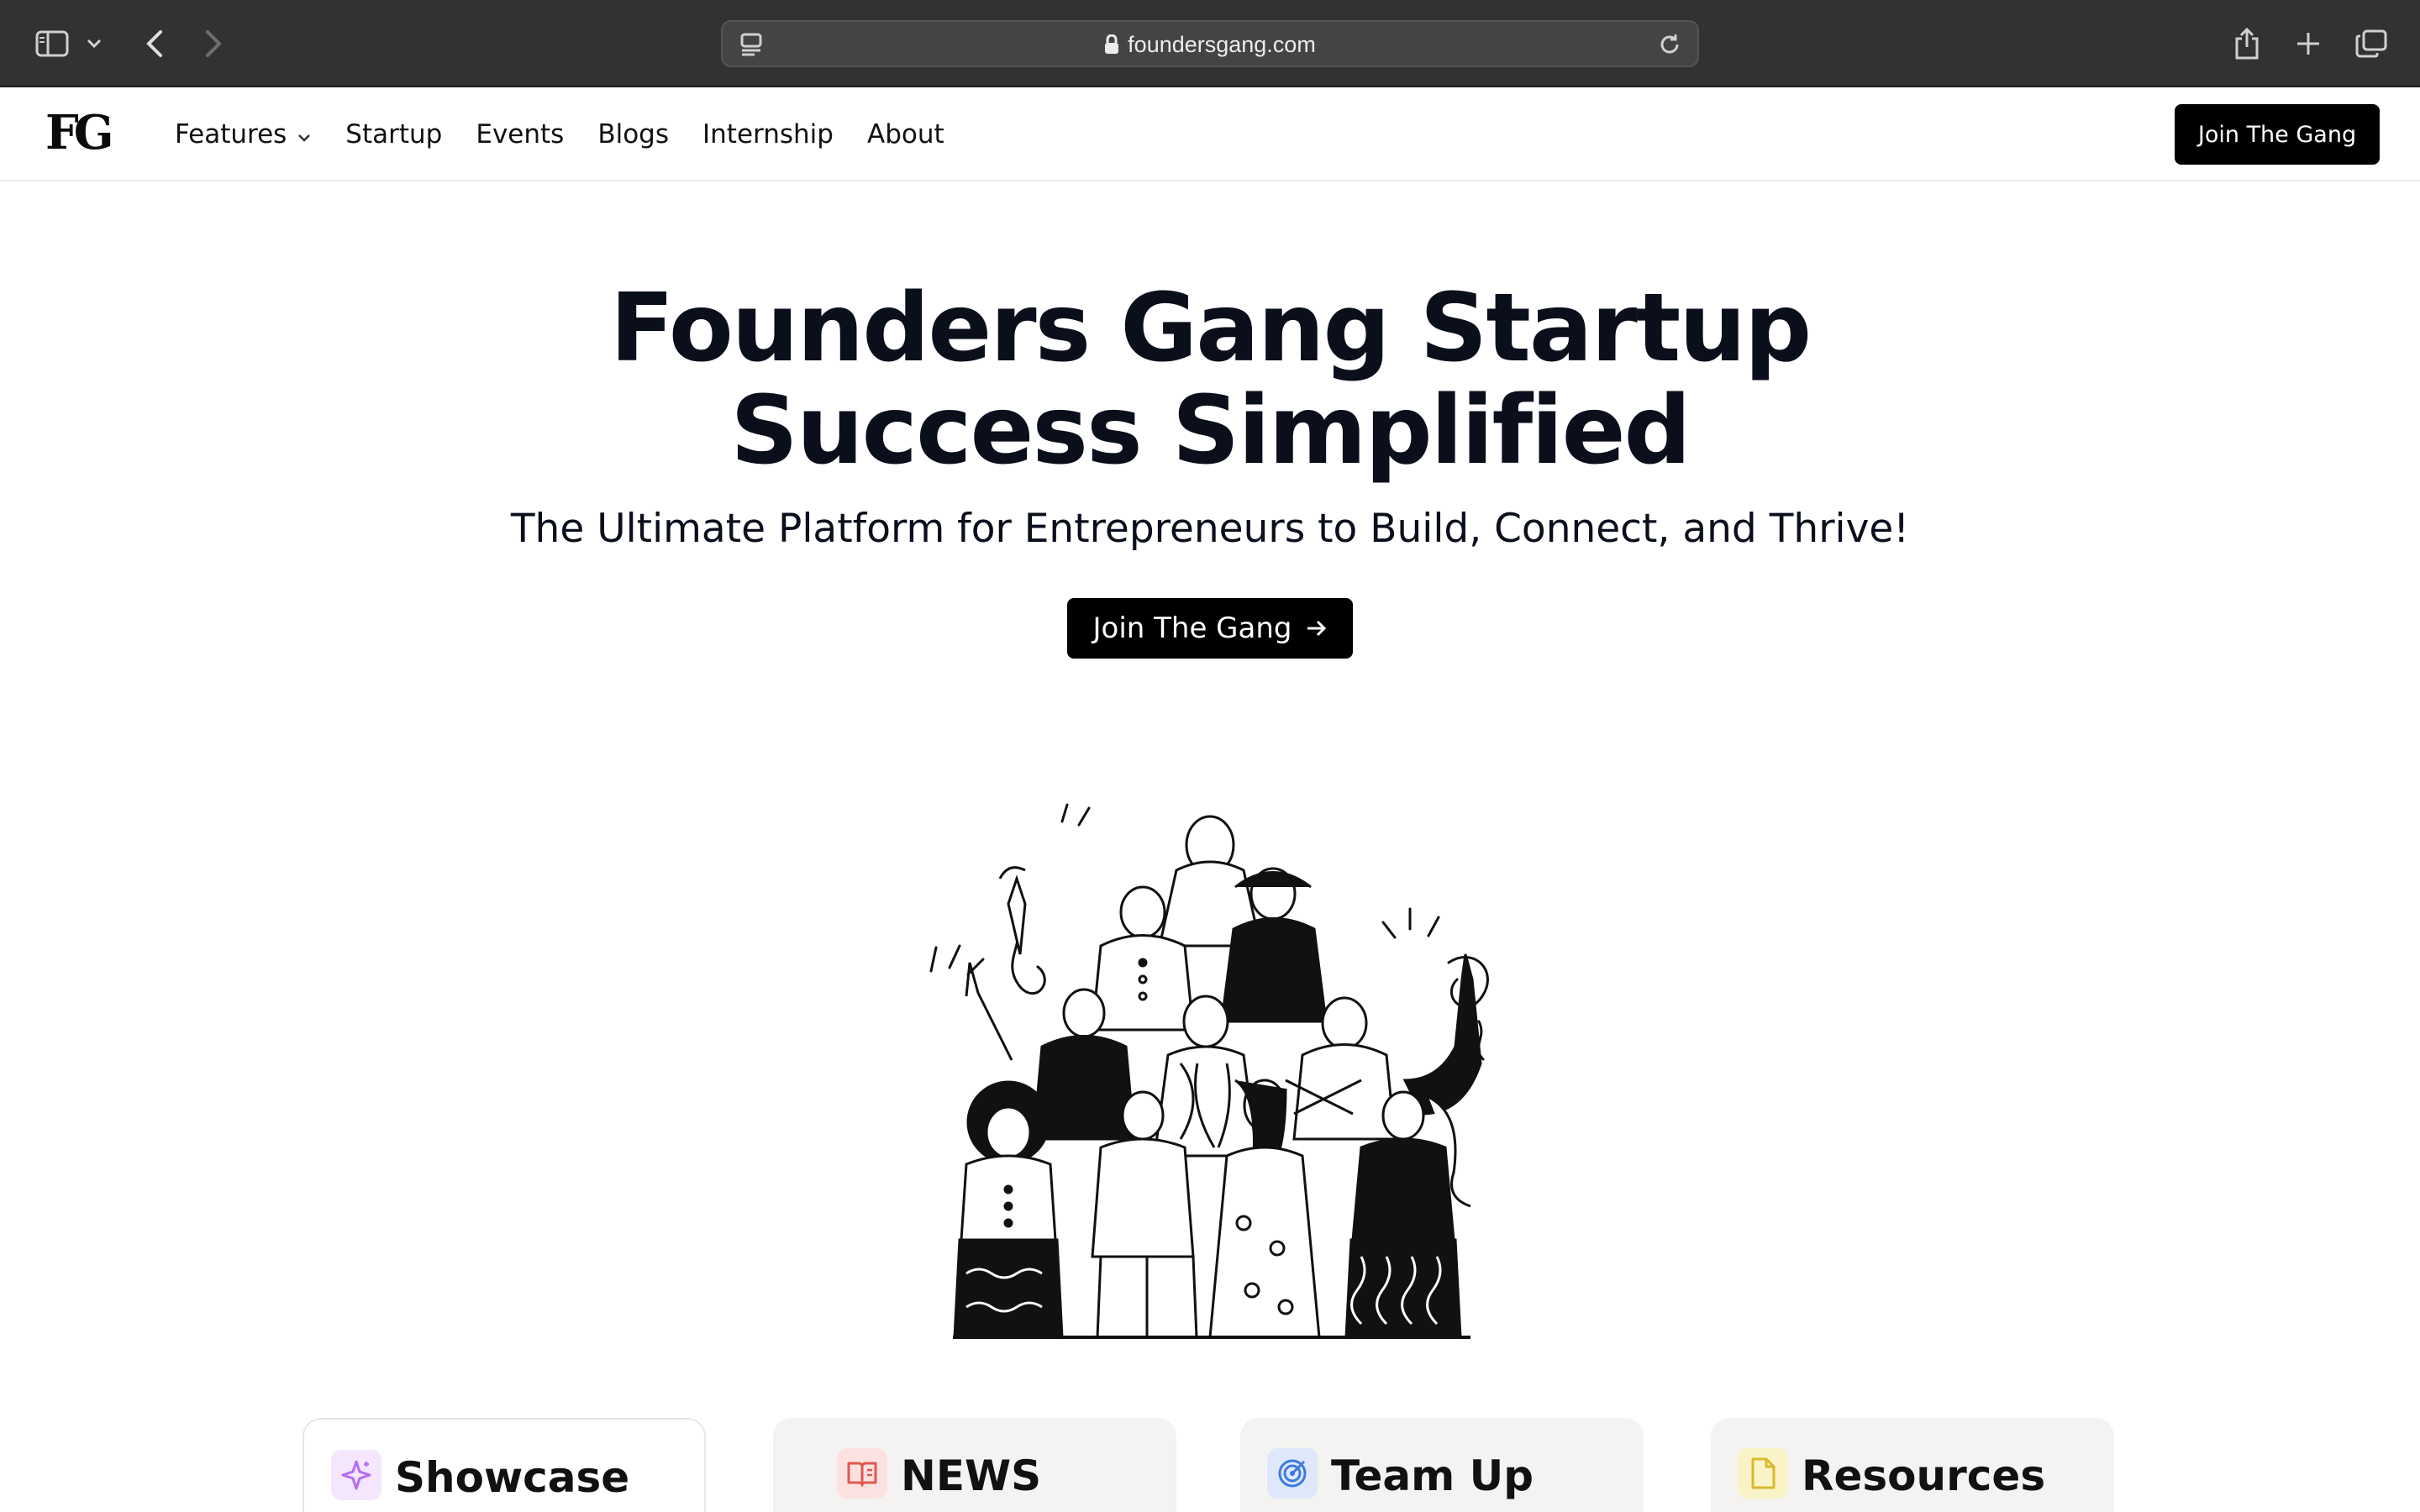 Image resolution: width=2420 pixels, height=1512 pixels. What do you see at coordinates (862, 1473) in the screenshot?
I see `open-book-icon` at bounding box center [862, 1473].